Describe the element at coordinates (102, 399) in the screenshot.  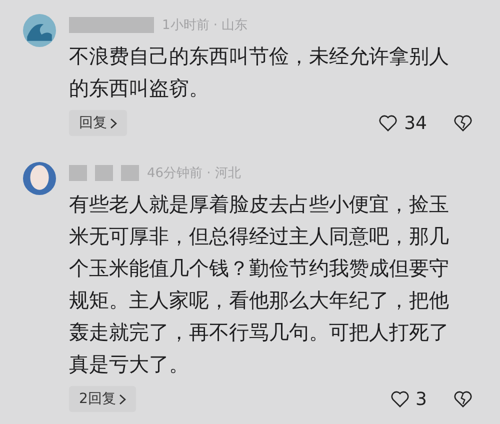
I see `reply-button: 2回复` at that location.